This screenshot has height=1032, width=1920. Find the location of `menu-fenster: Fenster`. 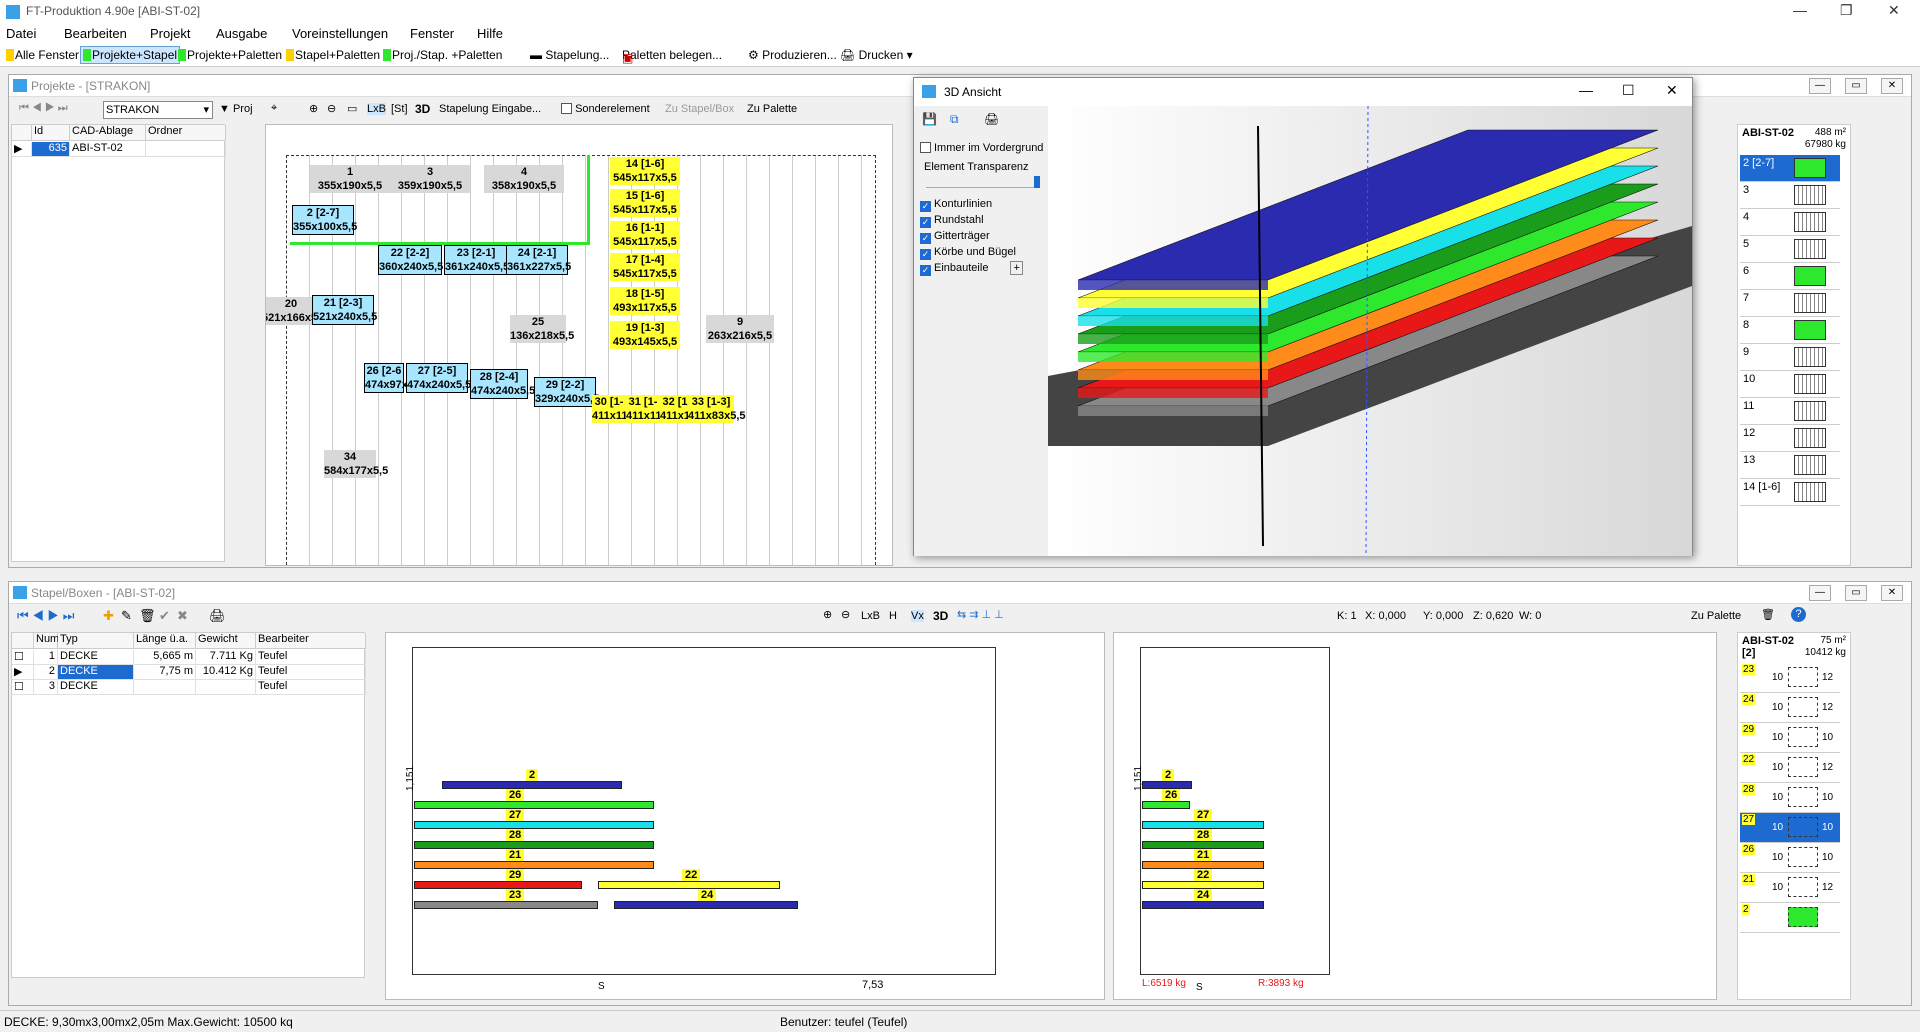

menu-fenster: Fenster is located at coordinates (432, 33).